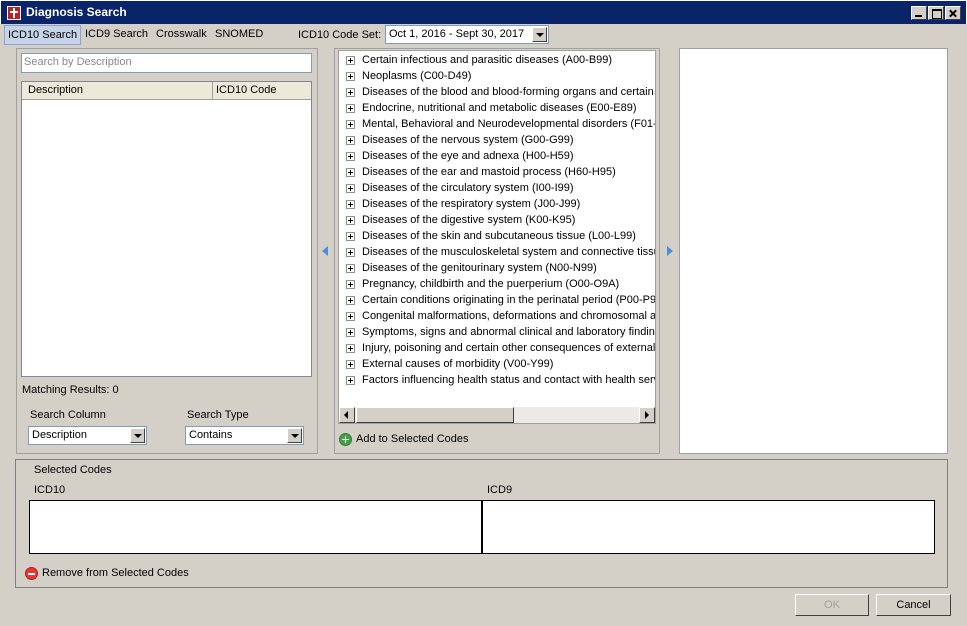 Image resolution: width=967 pixels, height=626 pixels. Describe the element at coordinates (913, 605) in the screenshot. I see `cancel-button: Cancel` at that location.